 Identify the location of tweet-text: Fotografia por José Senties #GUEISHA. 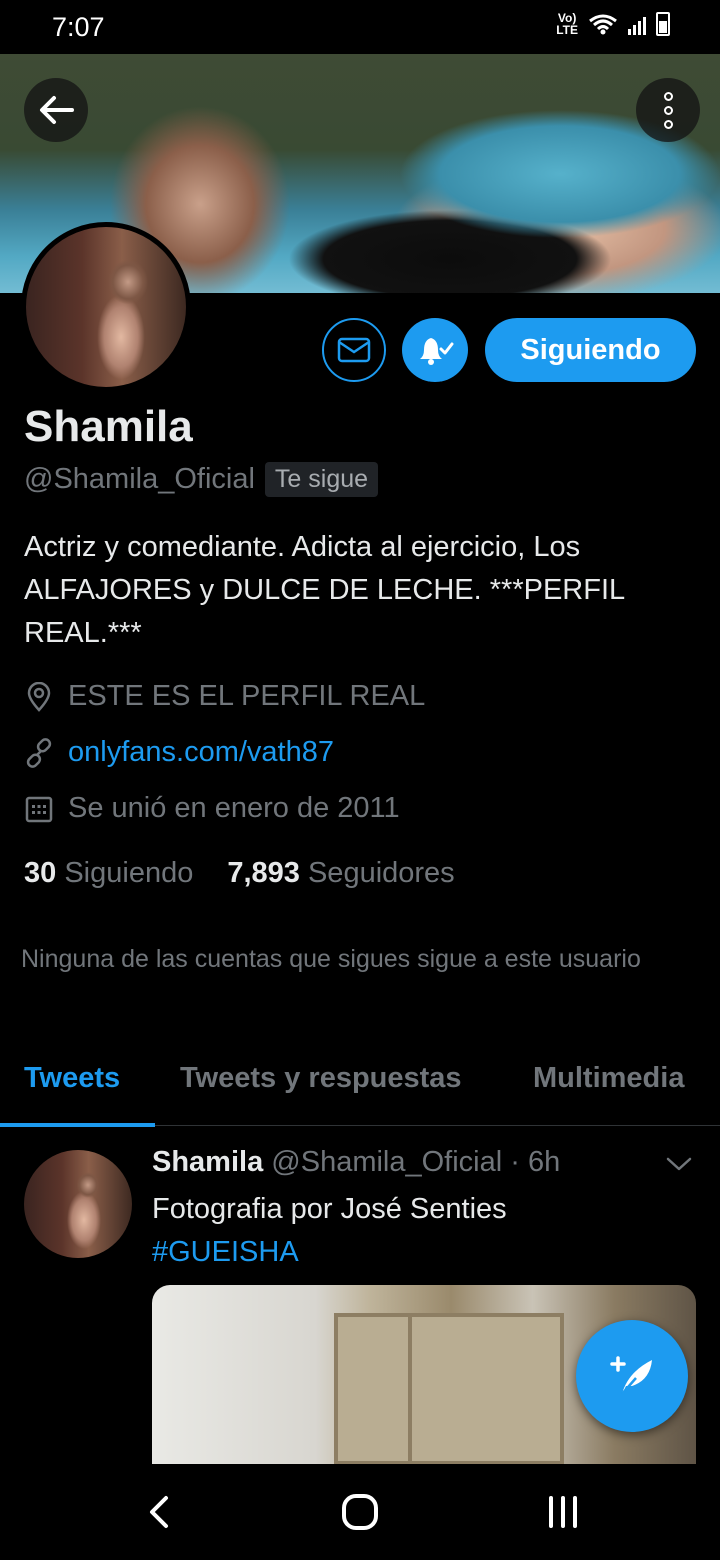
(422, 1231).